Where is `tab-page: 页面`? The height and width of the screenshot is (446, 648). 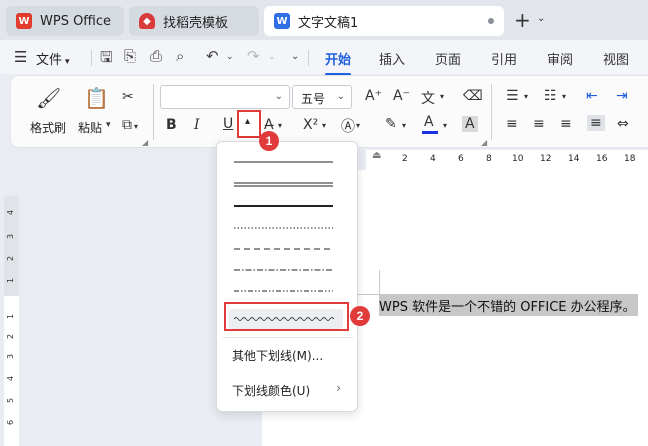 tab-page: 页面 is located at coordinates (448, 58).